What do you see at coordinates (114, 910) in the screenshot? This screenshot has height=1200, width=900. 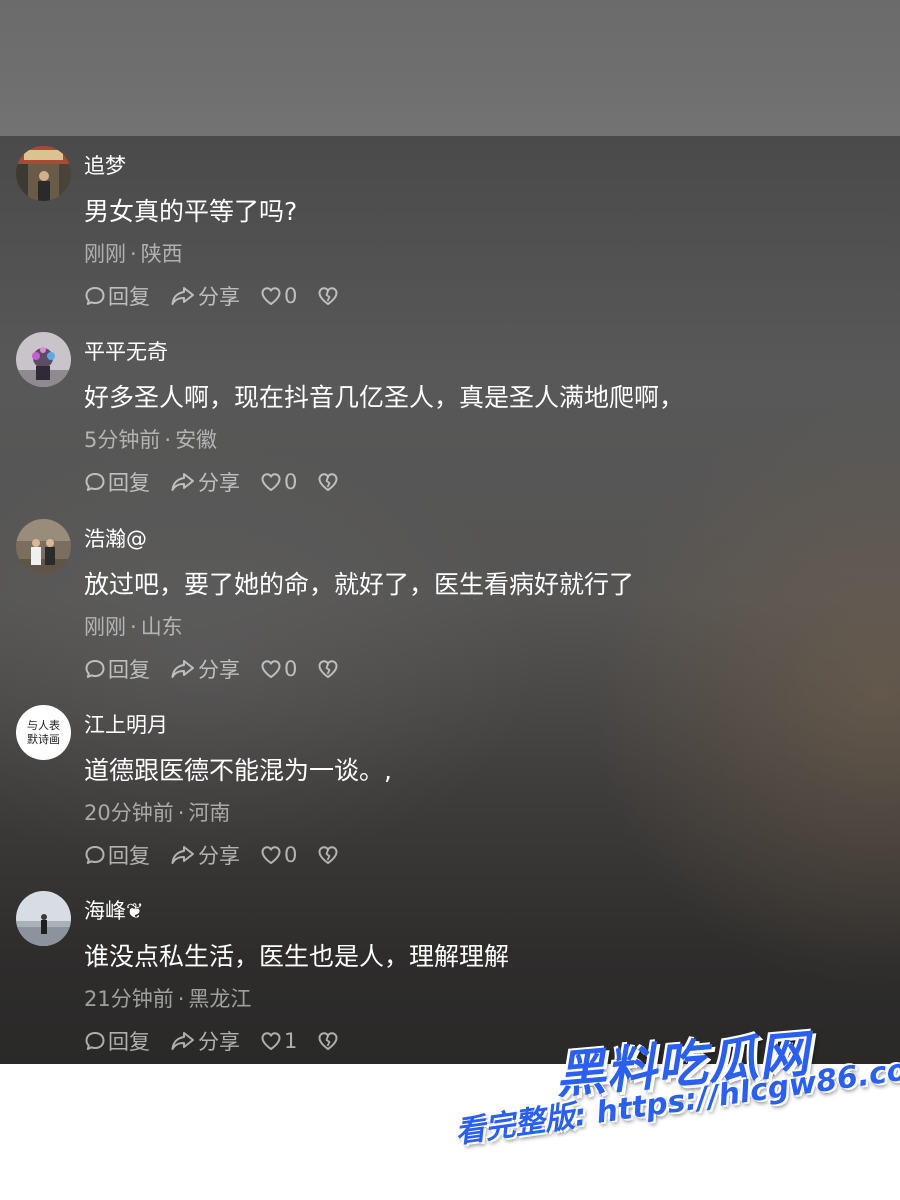 I see `comment-username: 海峰❦` at bounding box center [114, 910].